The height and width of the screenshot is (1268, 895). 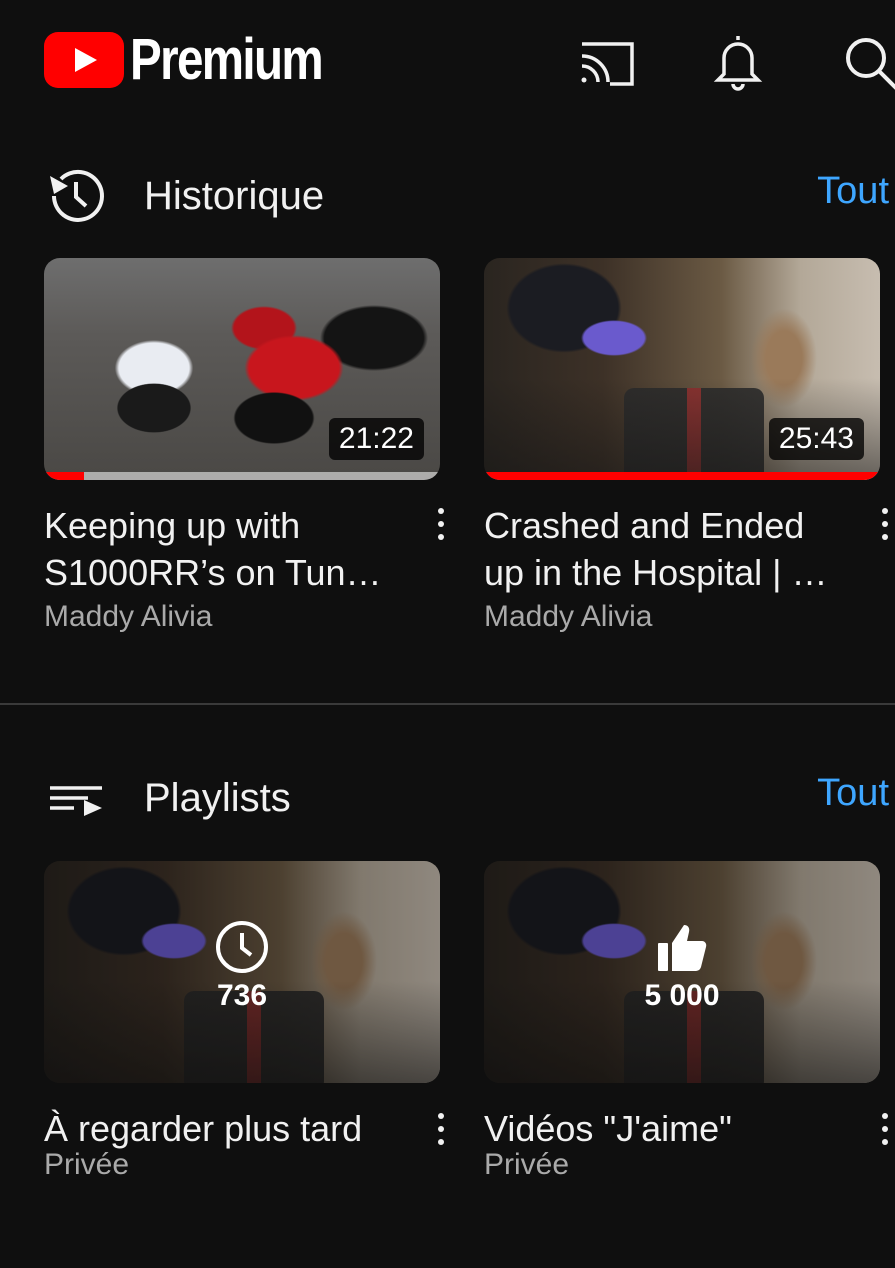 What do you see at coordinates (242, 369) in the screenshot?
I see `video-thumbnail: 21:22` at bounding box center [242, 369].